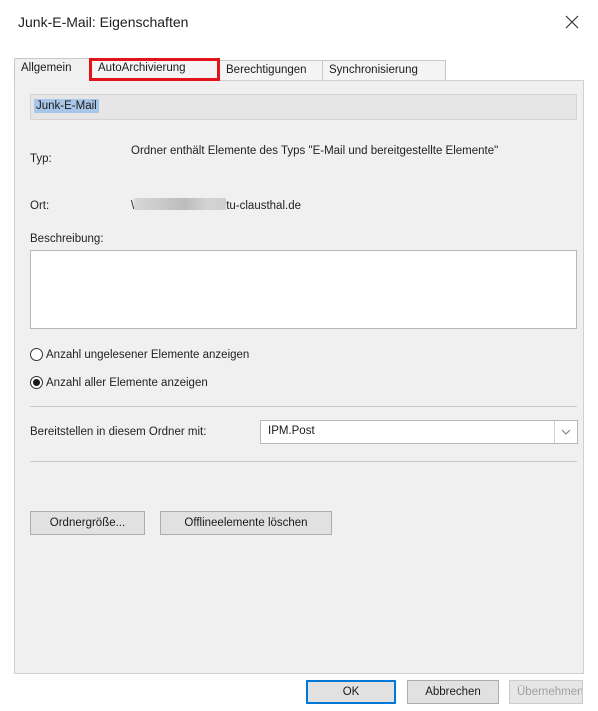  I want to click on close-button, so click(572, 22).